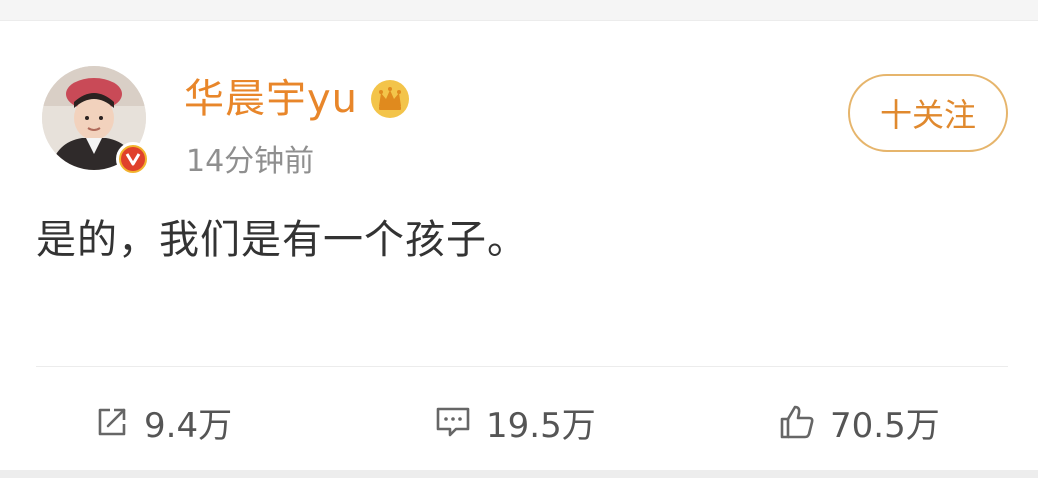  What do you see at coordinates (97, 121) in the screenshot?
I see `avatar-container` at bounding box center [97, 121].